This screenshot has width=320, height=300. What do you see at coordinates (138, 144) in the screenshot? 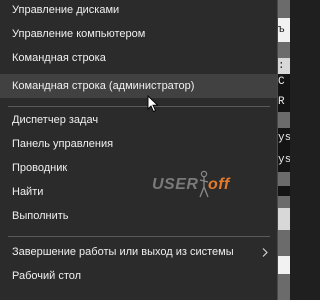
I see `menu-item-control-panel: Панель управления` at bounding box center [138, 144].